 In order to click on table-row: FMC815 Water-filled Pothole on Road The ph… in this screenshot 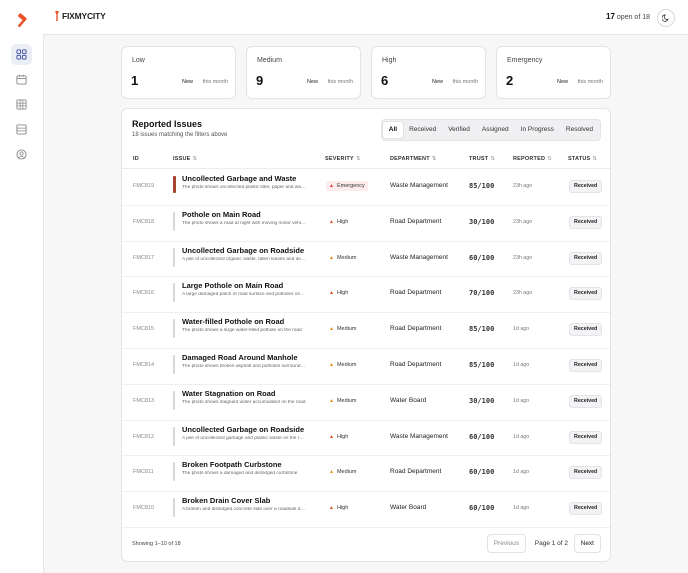, I will do `click(366, 330)`.